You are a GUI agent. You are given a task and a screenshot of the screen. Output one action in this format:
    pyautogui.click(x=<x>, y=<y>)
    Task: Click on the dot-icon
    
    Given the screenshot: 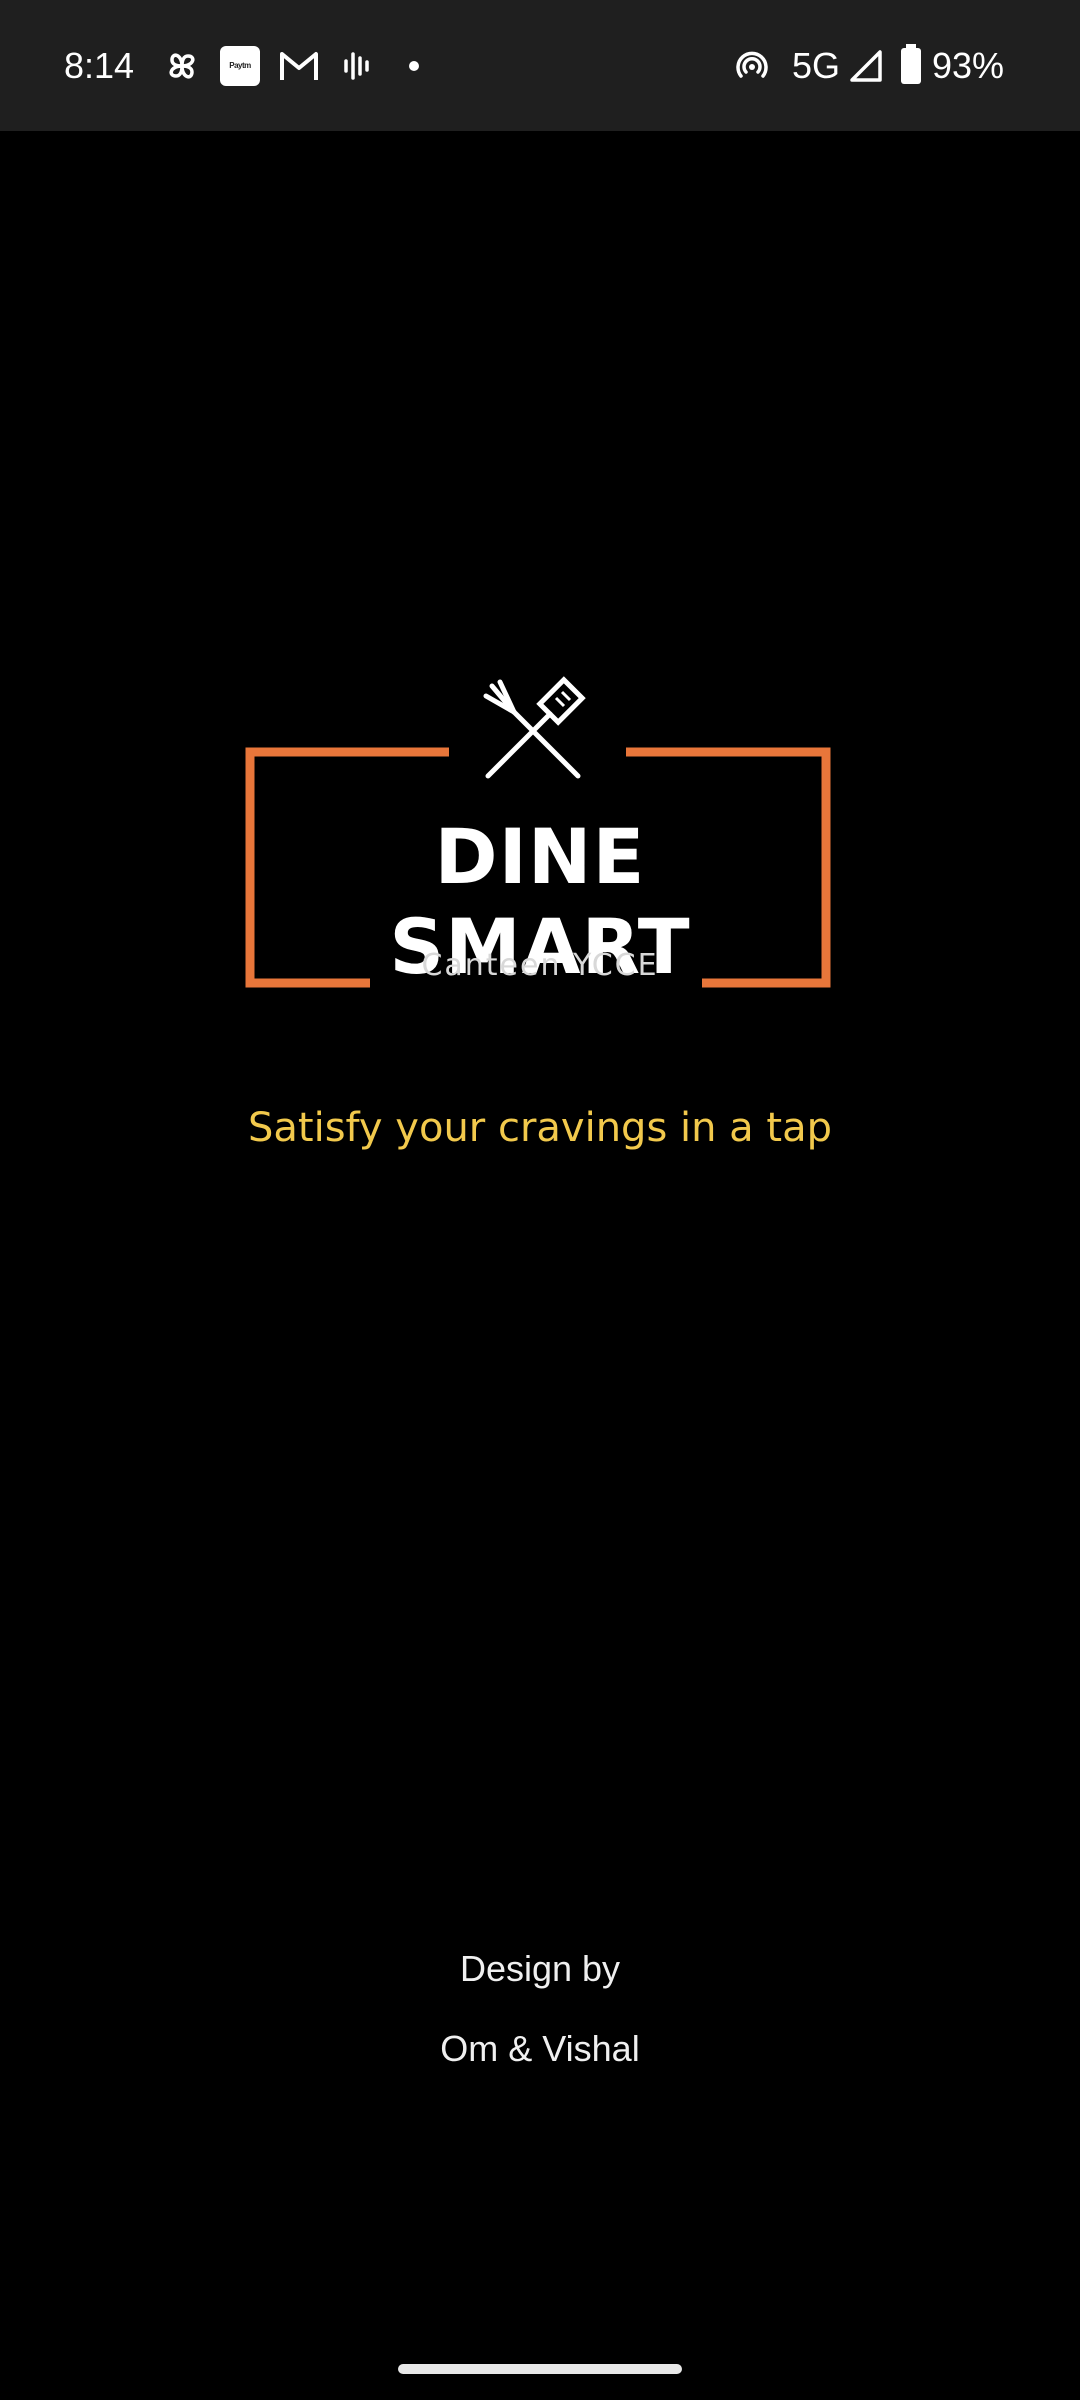 What is the action you would take?
    pyautogui.click(x=414, y=66)
    